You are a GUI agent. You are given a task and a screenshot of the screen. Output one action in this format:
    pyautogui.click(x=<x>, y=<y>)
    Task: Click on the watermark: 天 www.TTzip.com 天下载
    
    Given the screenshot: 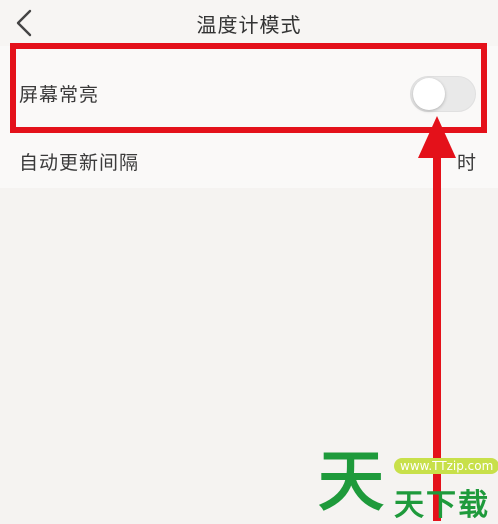 What is the action you would take?
    pyautogui.click(x=408, y=482)
    